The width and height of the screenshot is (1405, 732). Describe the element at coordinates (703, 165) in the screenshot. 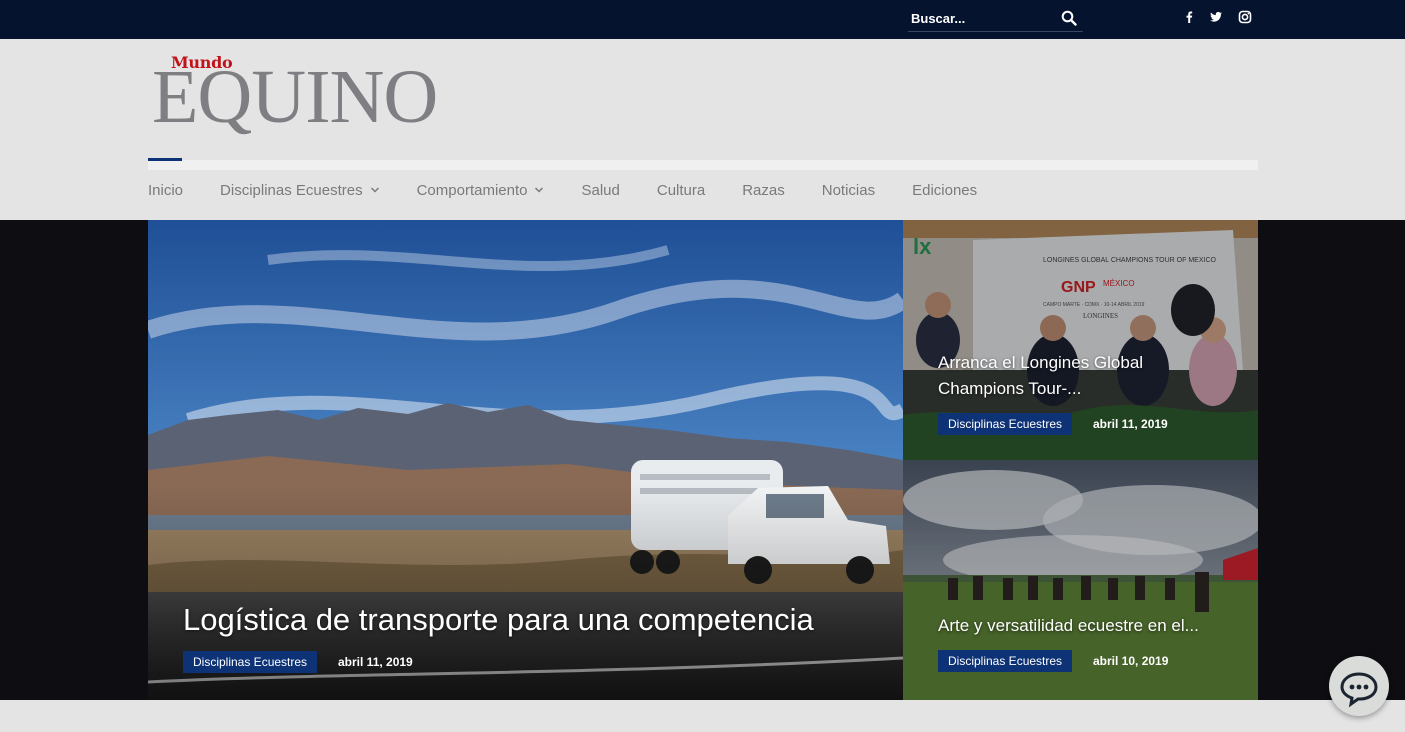

I see `nav-divider` at that location.